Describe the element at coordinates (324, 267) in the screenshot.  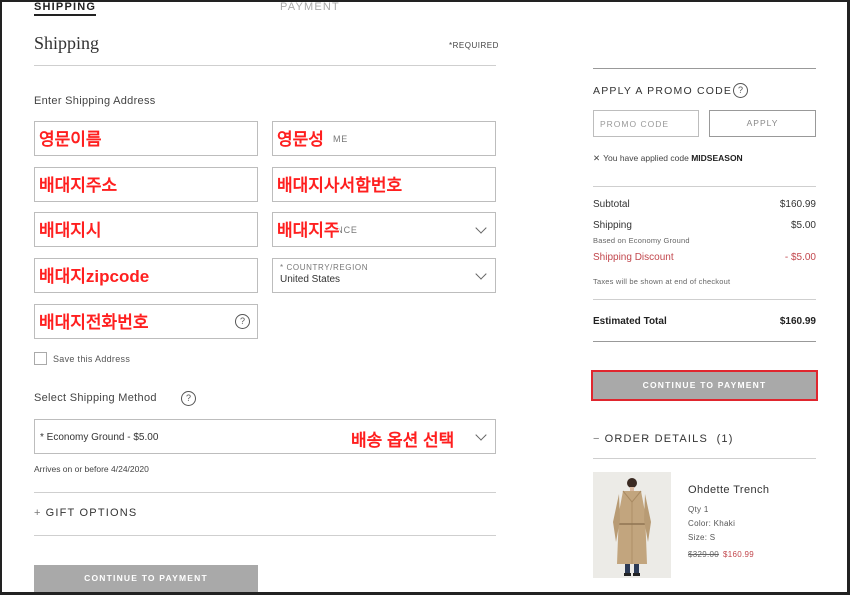
I see `country-label: * COUNTRY/REGION` at that location.